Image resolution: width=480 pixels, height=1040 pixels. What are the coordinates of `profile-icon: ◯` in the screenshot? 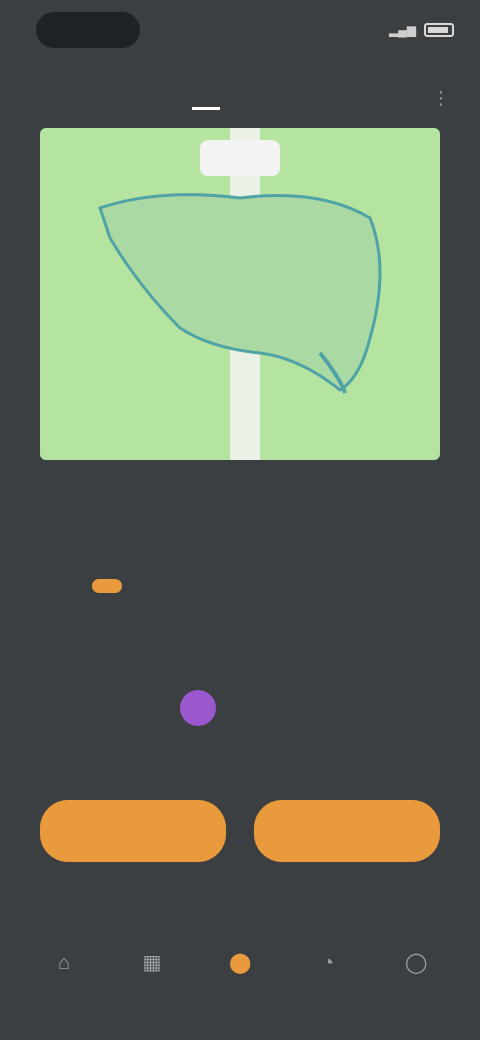 It's located at (416, 963).